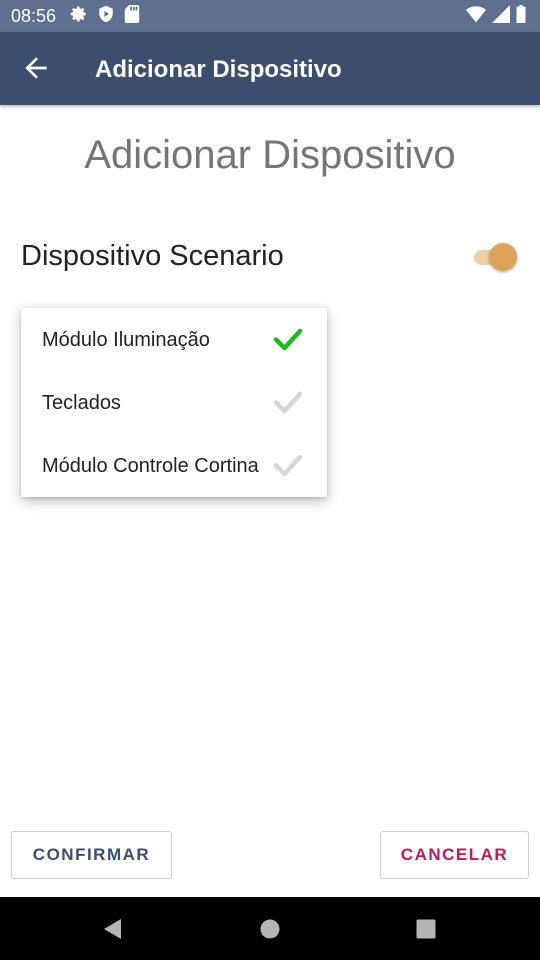 The height and width of the screenshot is (960, 540). I want to click on cancel-button: CANCELAR, so click(454, 855).